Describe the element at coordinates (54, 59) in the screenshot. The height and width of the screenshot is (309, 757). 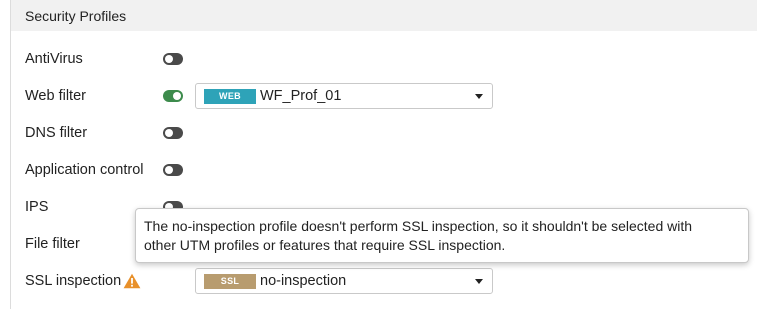
I see `antivirus-label: AntiVirus` at that location.